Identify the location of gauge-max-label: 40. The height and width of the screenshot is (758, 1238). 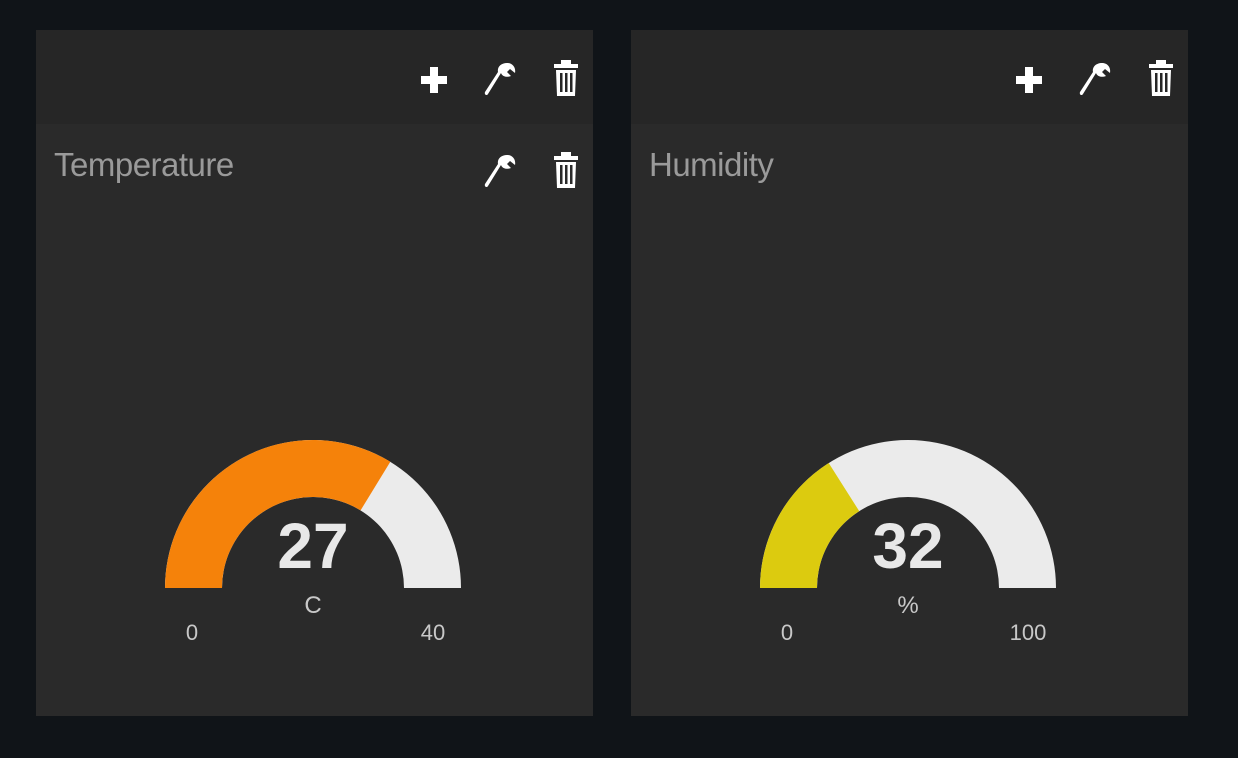
(433, 632).